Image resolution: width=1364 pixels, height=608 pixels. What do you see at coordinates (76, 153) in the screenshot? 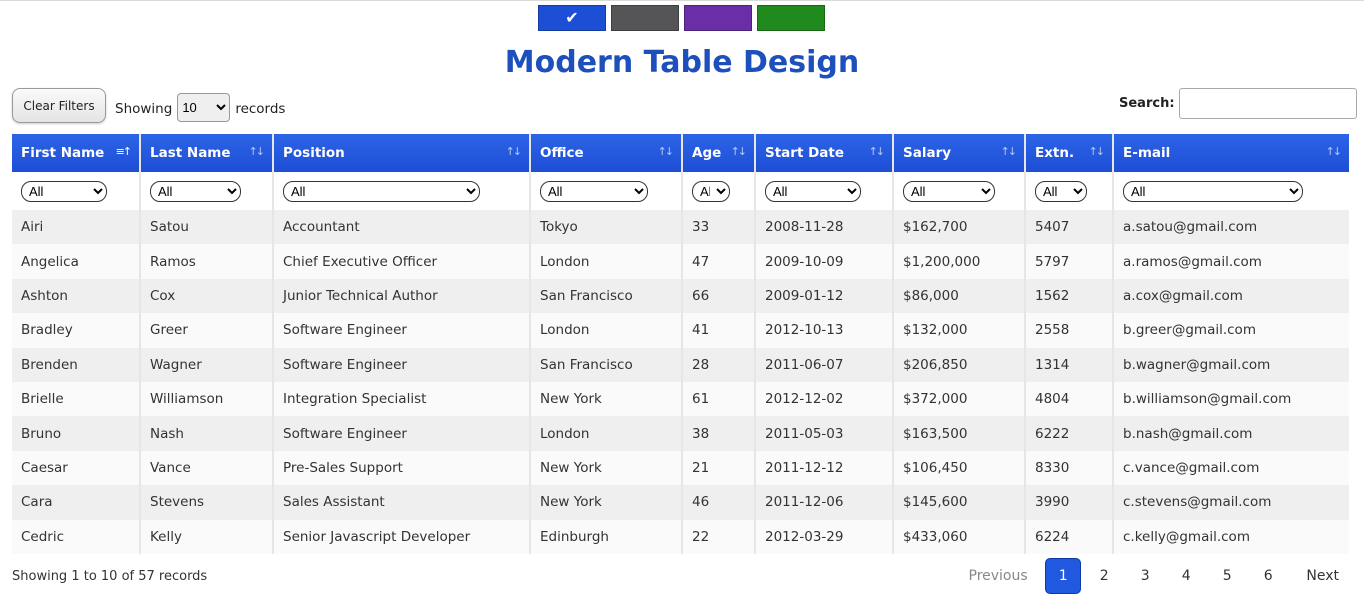
I see `column-header: First Name ≡↑` at bounding box center [76, 153].